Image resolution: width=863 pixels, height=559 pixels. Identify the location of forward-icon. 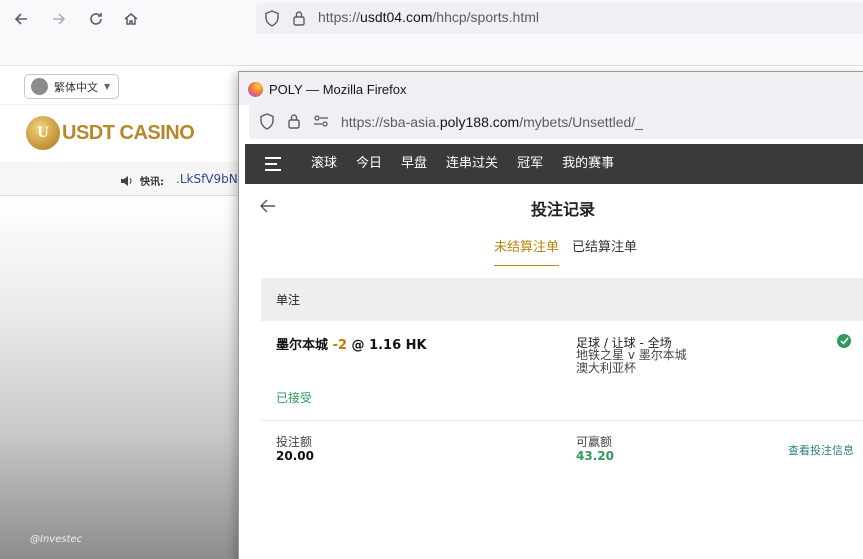
(59, 19).